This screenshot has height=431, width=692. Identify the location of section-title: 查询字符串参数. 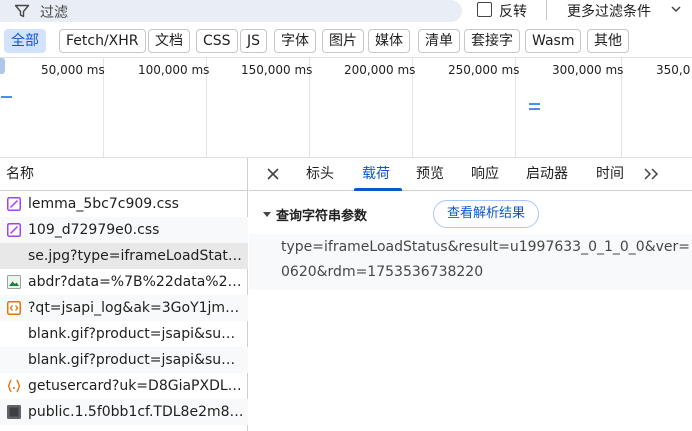
(322, 216).